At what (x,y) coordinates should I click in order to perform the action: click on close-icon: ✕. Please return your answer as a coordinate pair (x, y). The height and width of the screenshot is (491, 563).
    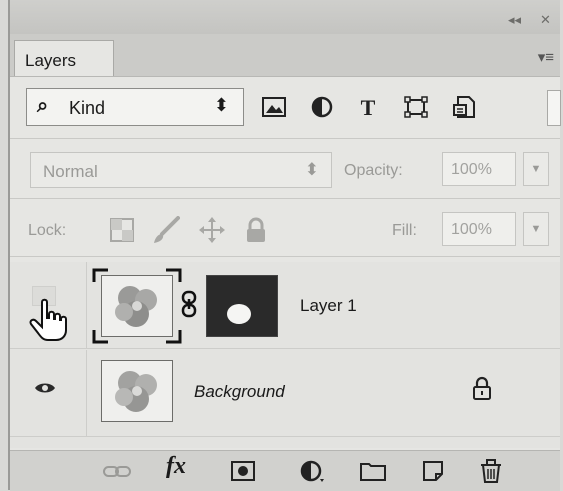
    Looking at the image, I should click on (545, 20).